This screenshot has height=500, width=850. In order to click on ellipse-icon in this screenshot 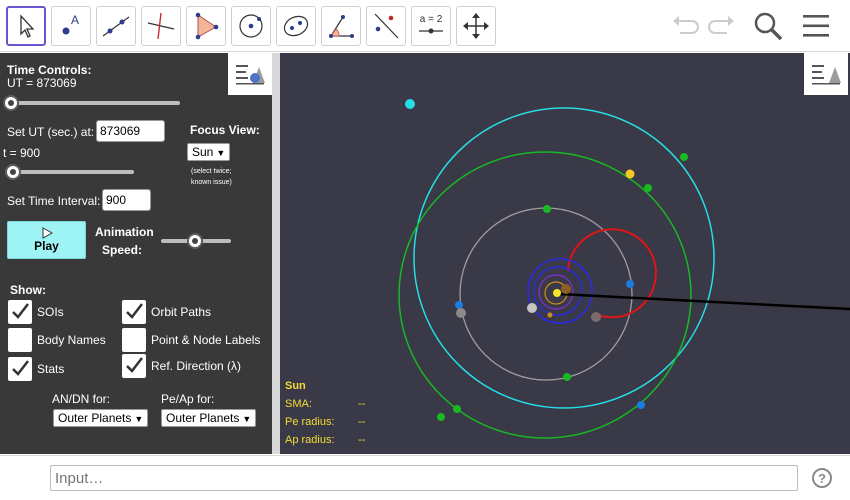, I will do `click(296, 26)`.